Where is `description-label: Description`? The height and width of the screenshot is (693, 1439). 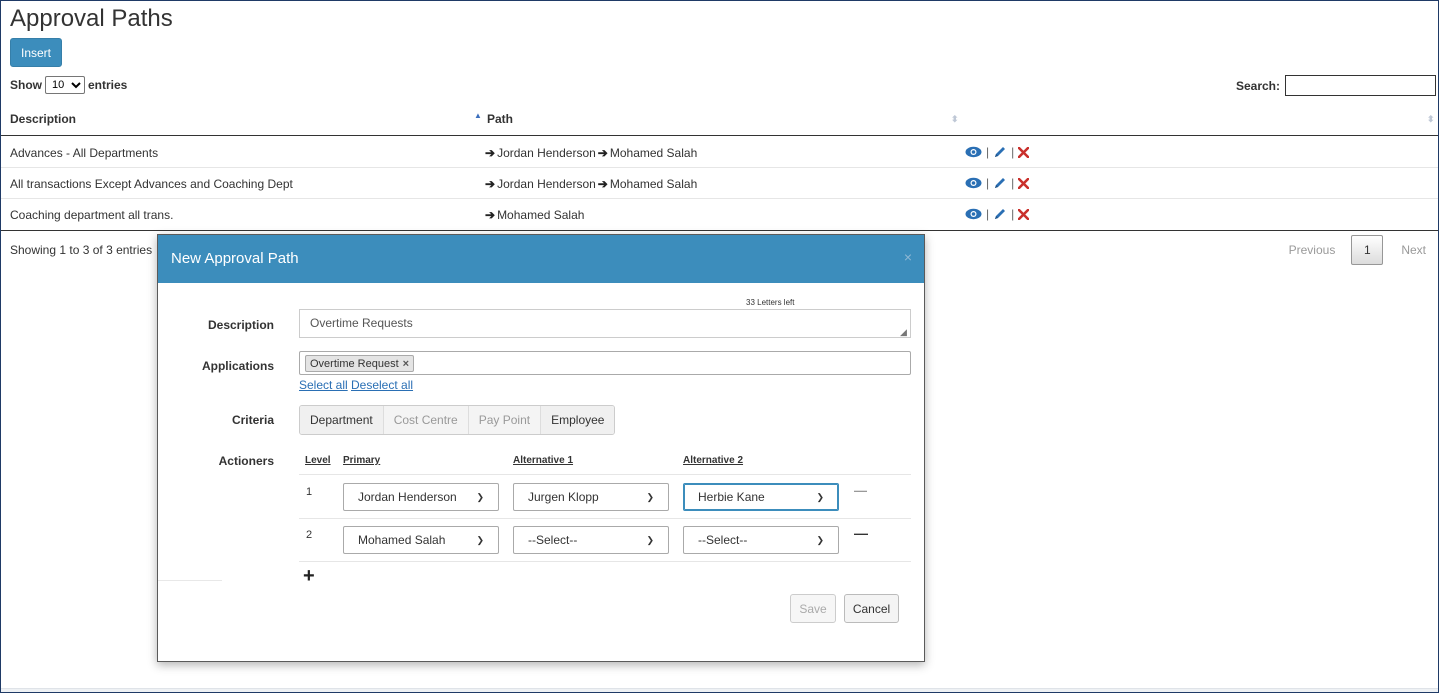 description-label: Description is located at coordinates (240, 325).